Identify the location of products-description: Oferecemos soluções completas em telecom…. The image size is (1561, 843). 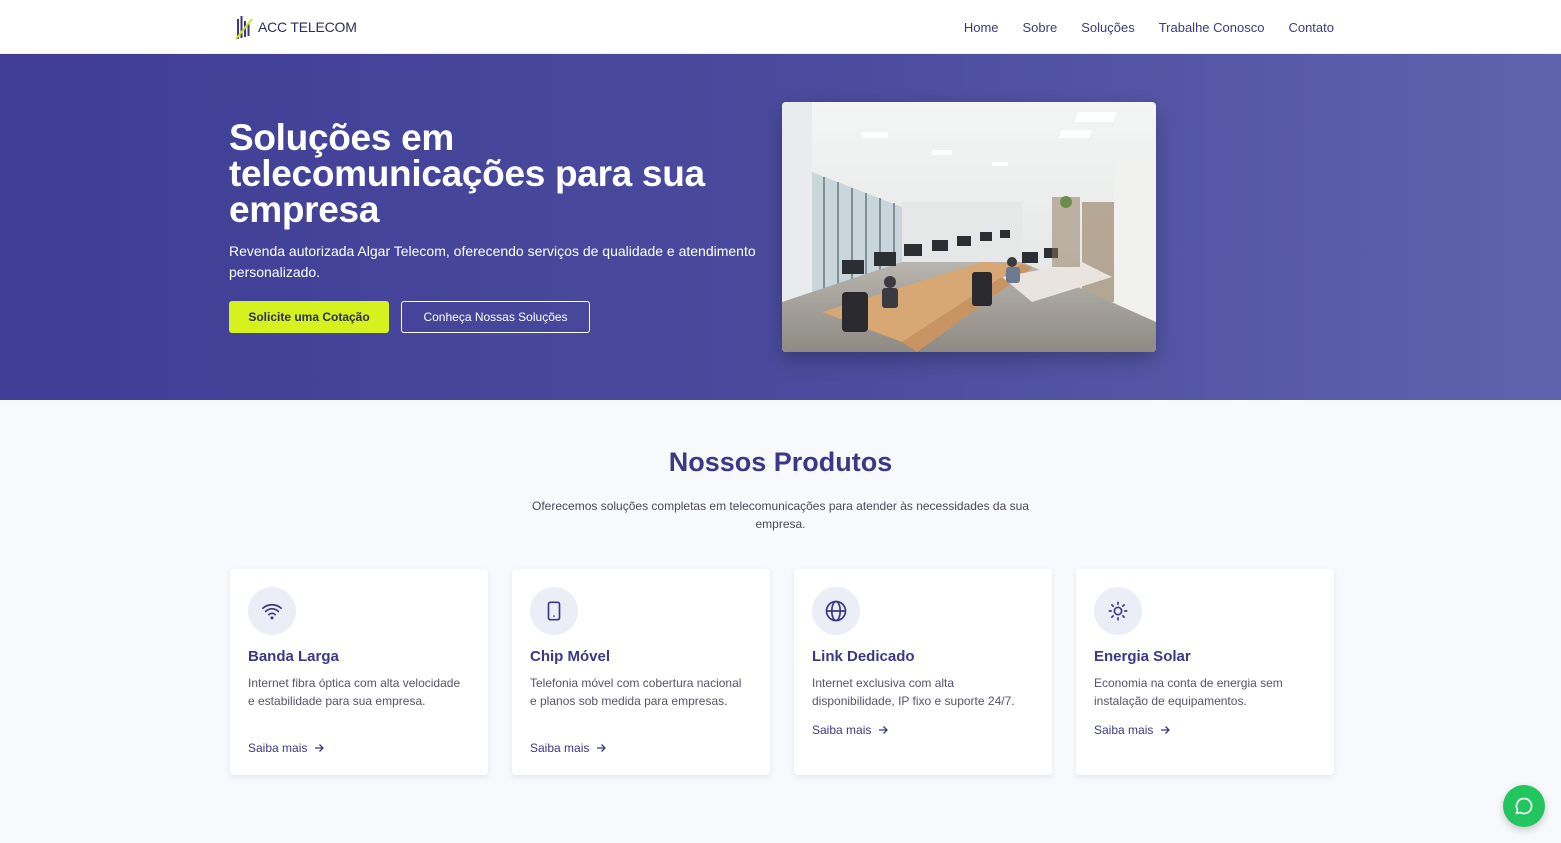
(780, 515).